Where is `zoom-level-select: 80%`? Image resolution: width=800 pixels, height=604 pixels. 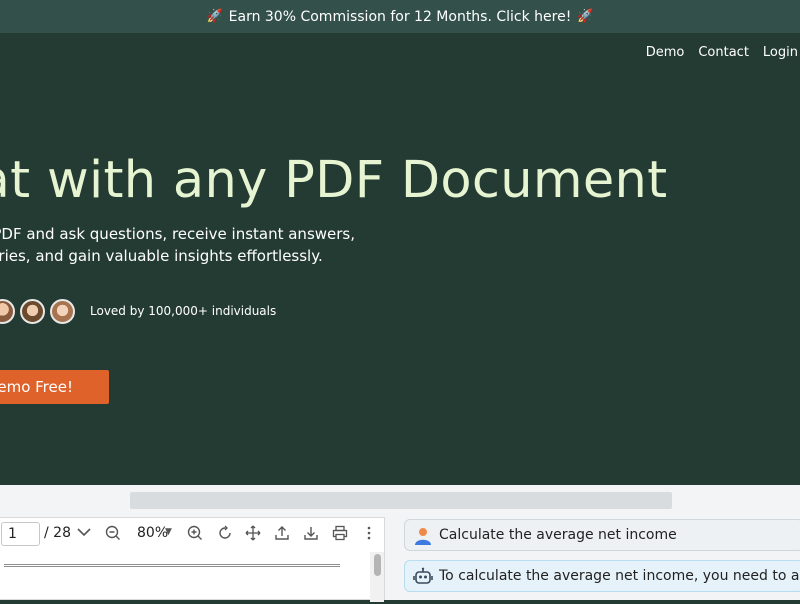
zoom-level-select: 80% is located at coordinates (152, 533).